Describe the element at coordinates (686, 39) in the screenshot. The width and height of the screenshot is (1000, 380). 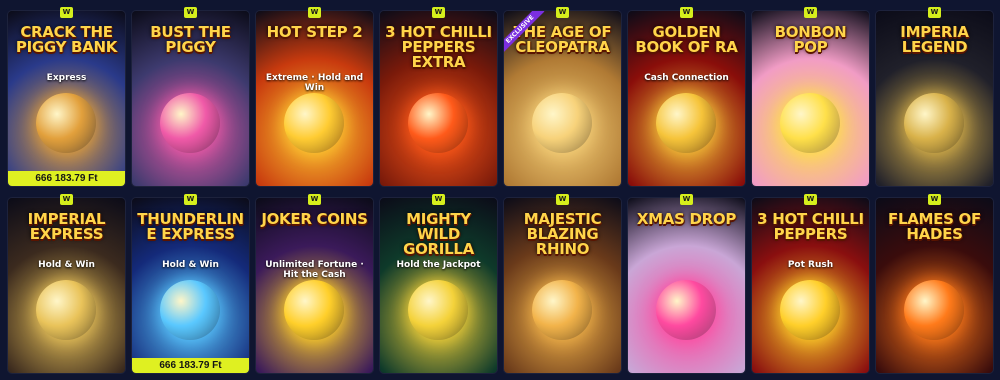
I see `game-title: Golden Book of Ra` at that location.